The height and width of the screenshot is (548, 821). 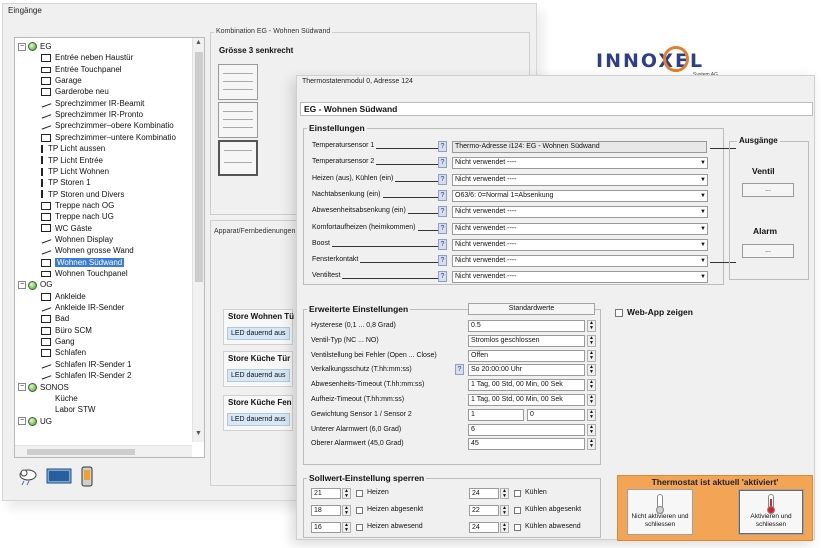 I want to click on tree-item: TP Storen 1, so click(x=66, y=182).